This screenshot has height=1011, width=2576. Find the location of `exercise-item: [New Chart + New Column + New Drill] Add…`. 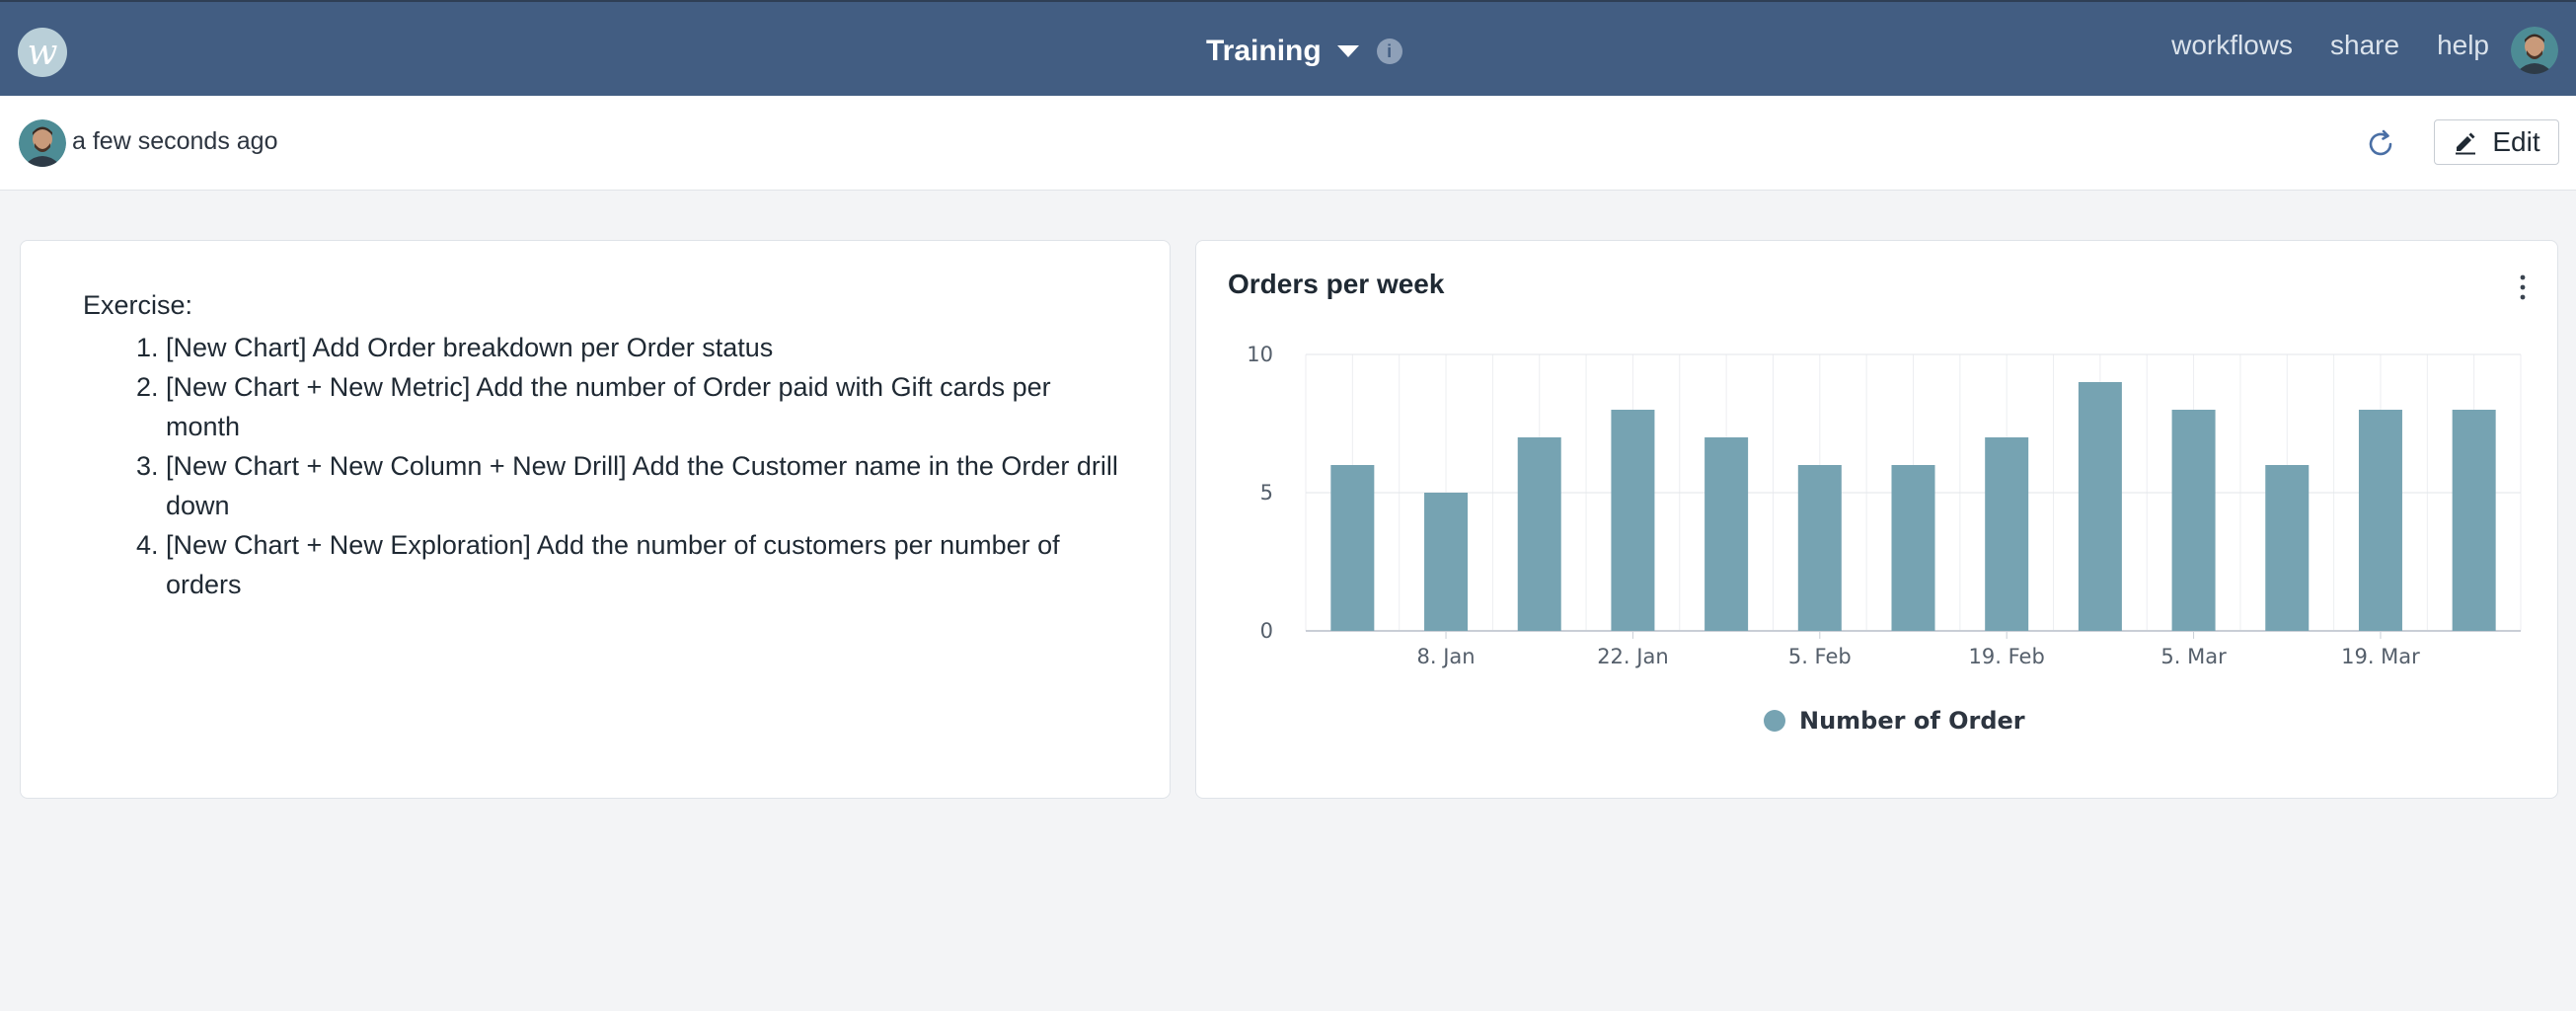

exercise-item: [New Chart + New Column + New Drill] Add… is located at coordinates (642, 485).